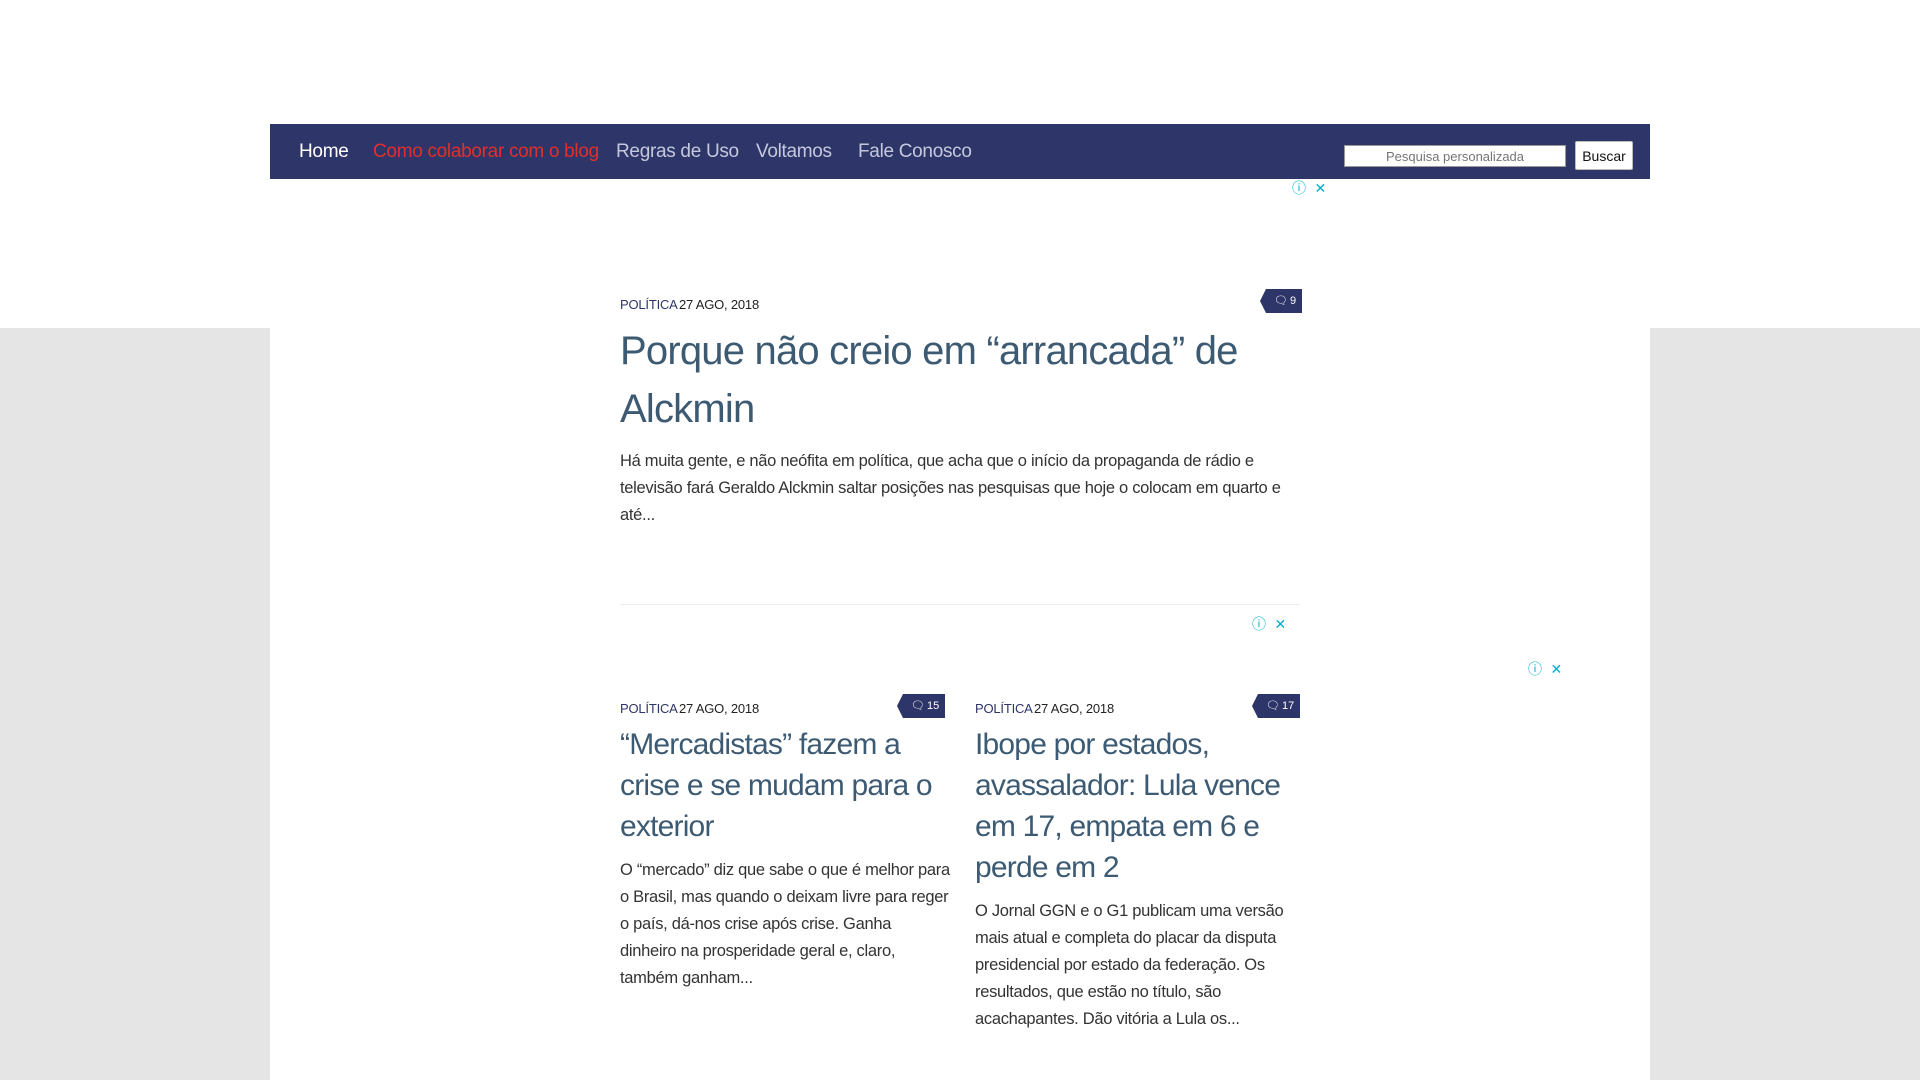 The image size is (1920, 1080). I want to click on nav-item-voltamos: Voltamos, so click(794, 152).